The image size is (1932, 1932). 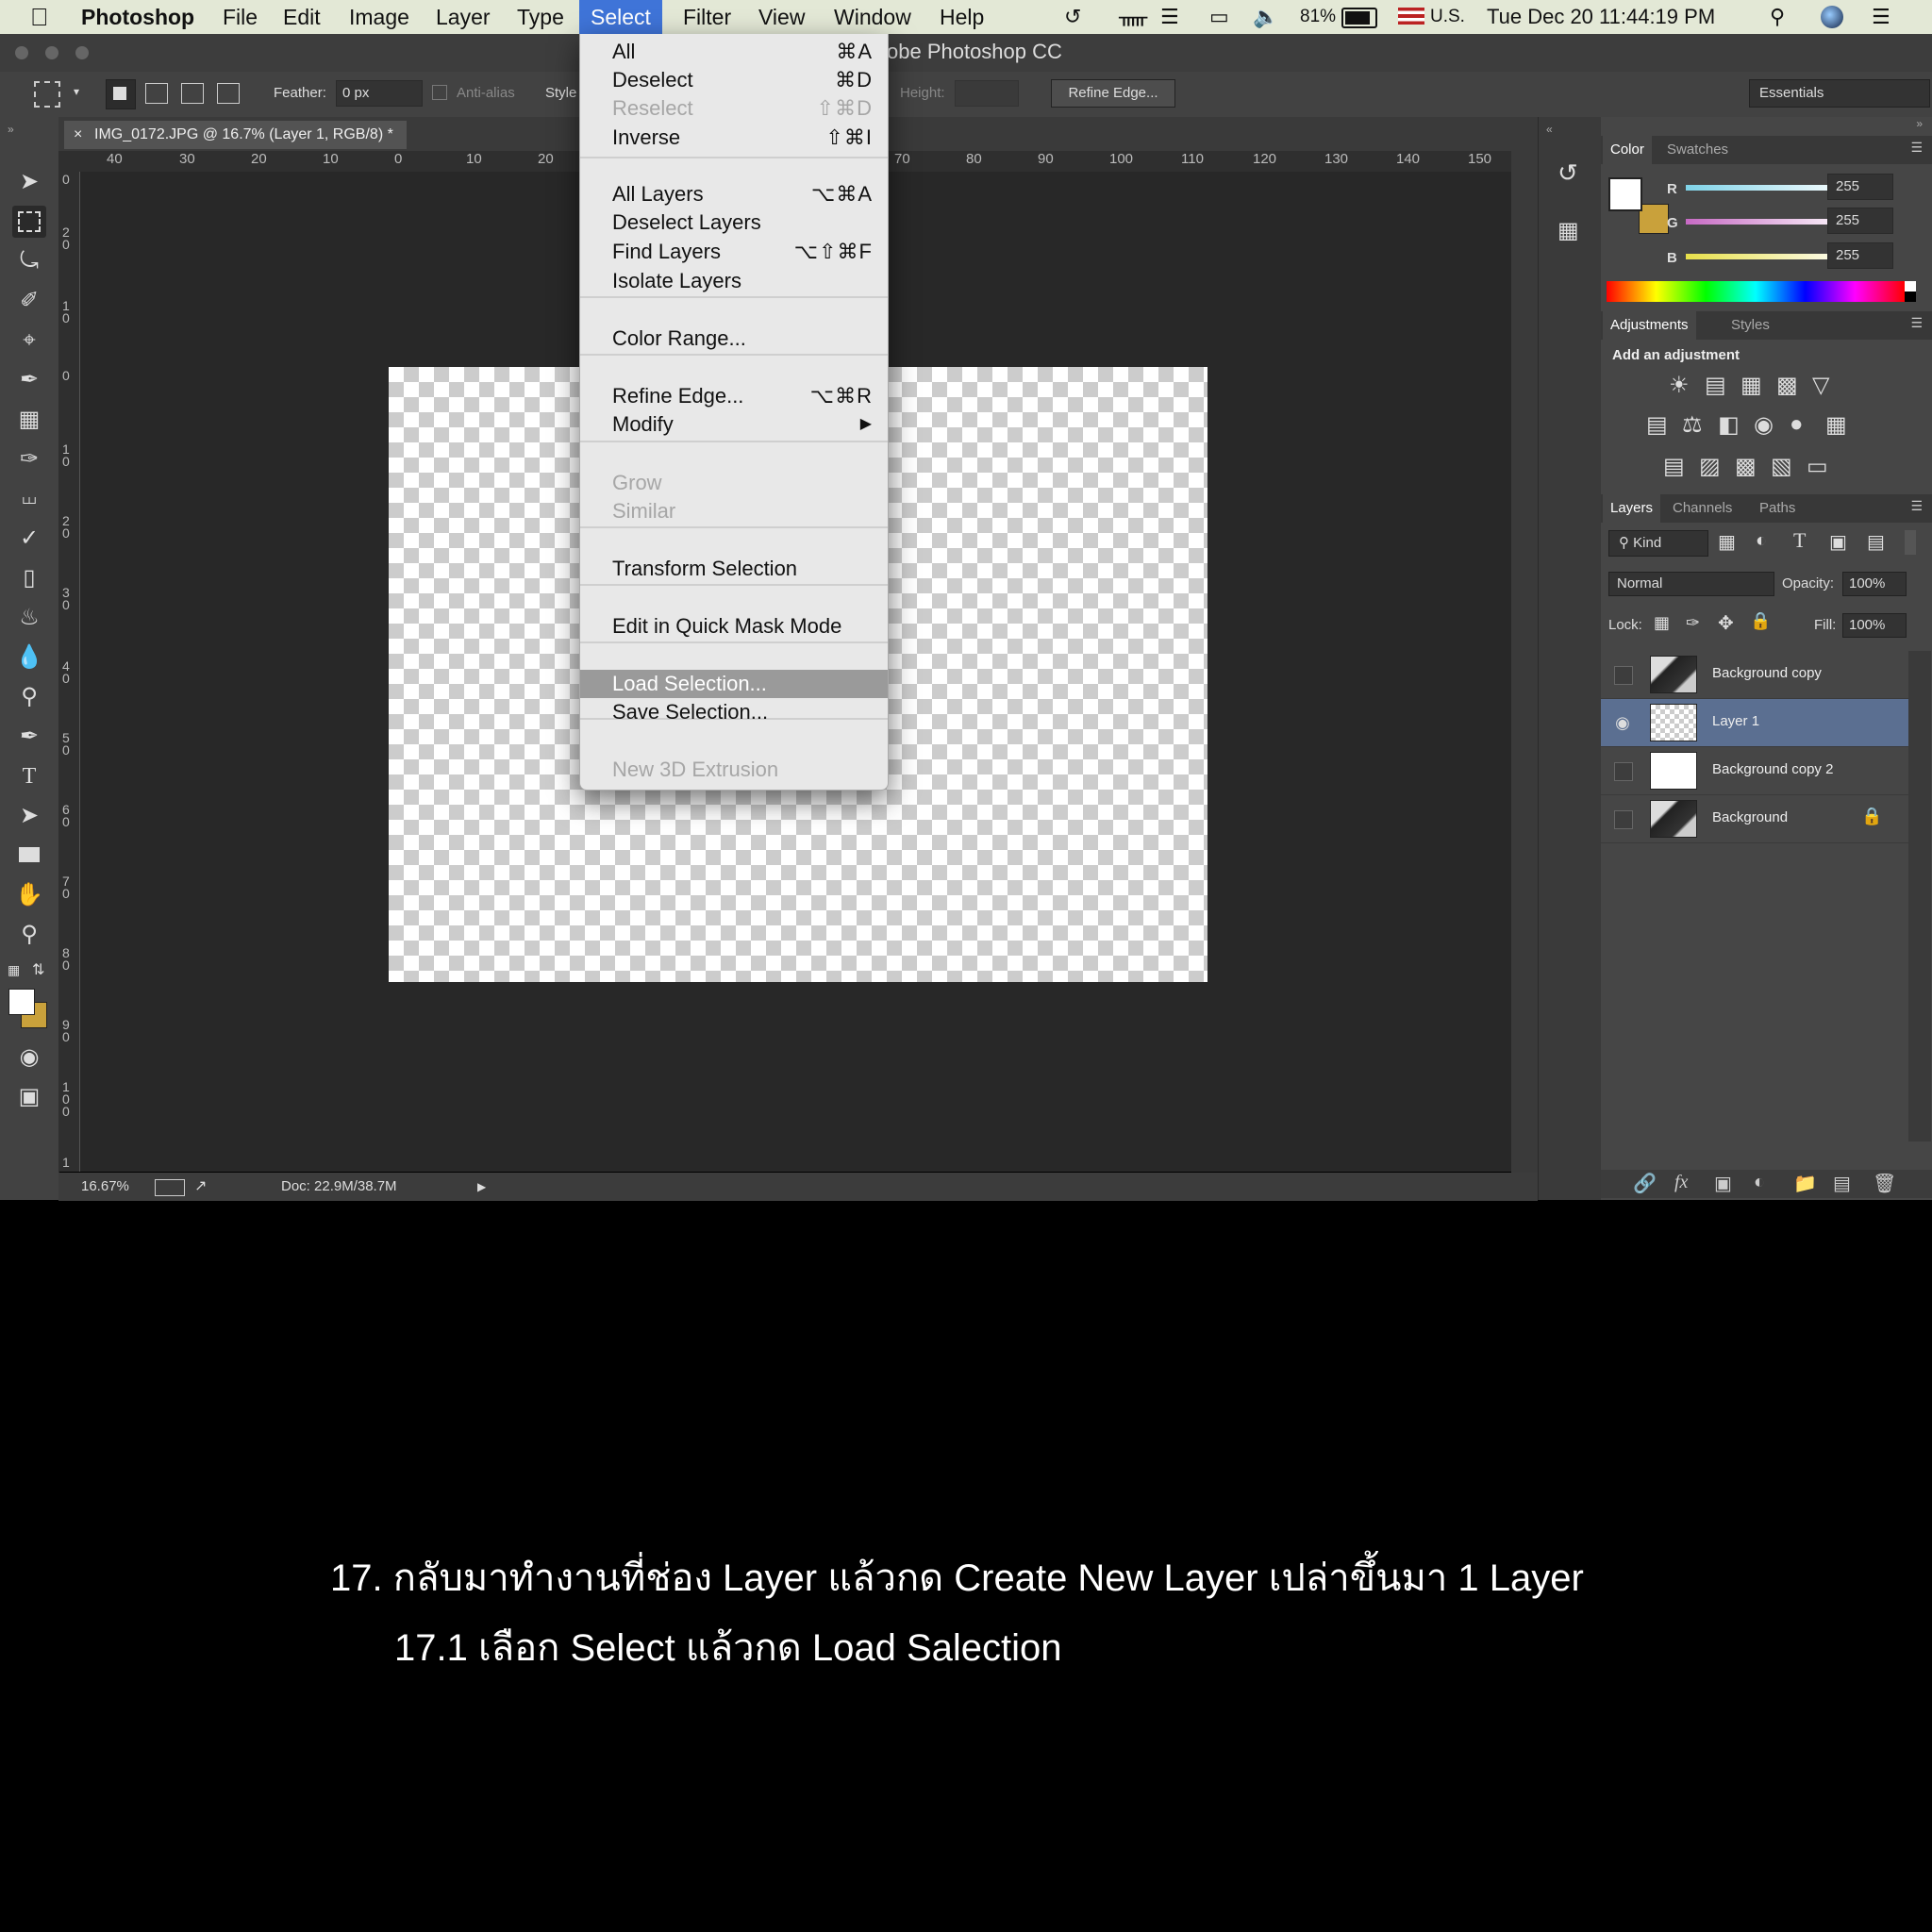 What do you see at coordinates (1692, 425) in the screenshot?
I see `color-balance-icon: ⚖` at bounding box center [1692, 425].